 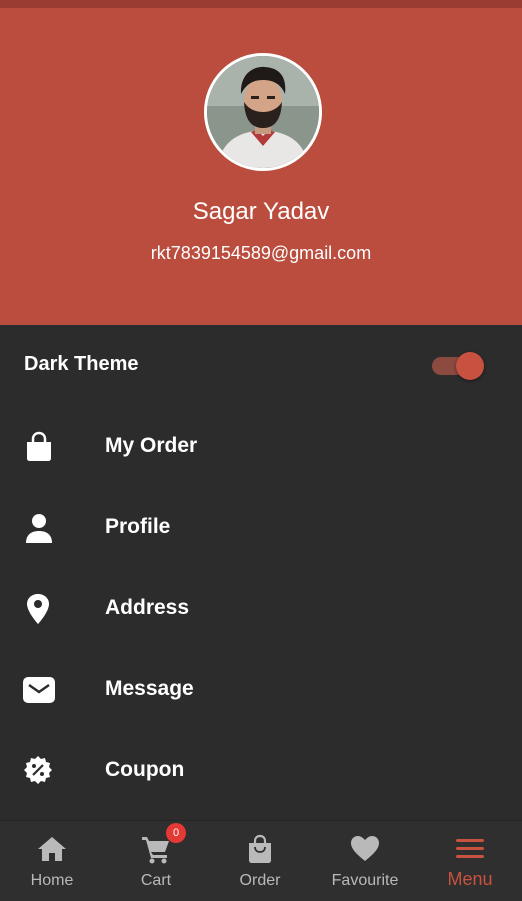 I want to click on coupon-icon, so click(x=39, y=771).